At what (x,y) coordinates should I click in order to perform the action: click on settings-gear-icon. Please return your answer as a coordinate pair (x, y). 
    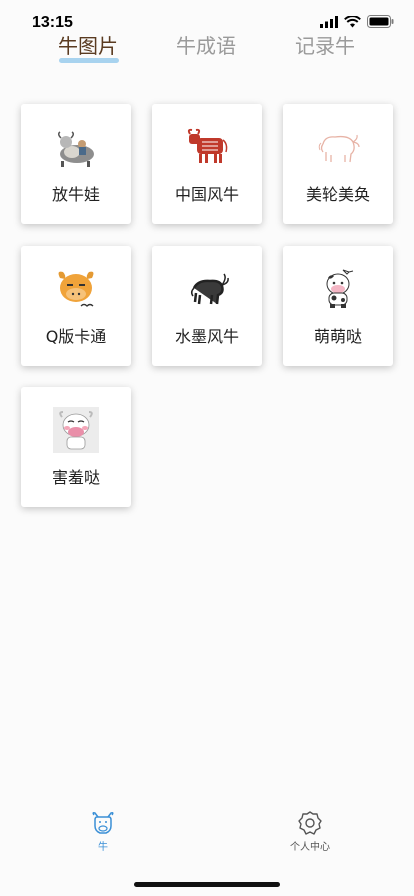
    Looking at the image, I should click on (310, 823).